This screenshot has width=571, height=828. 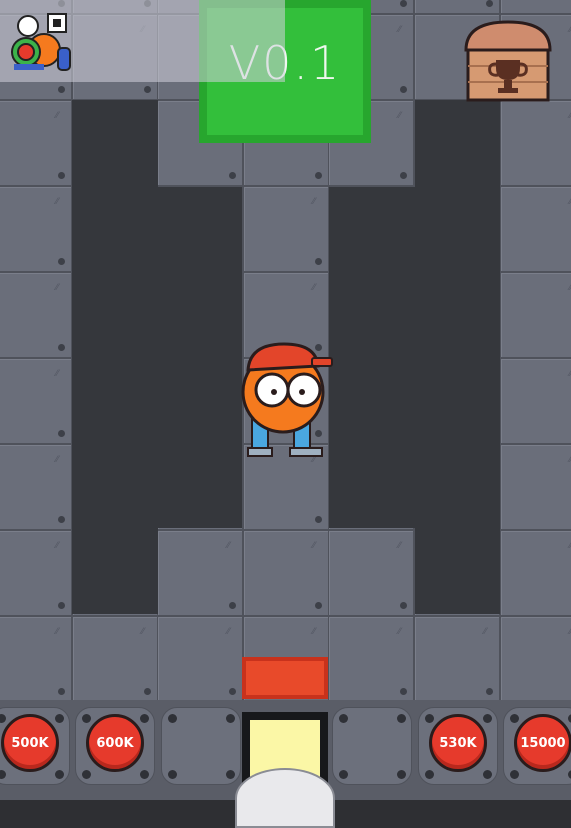 I want to click on trophy-chest-icon, so click(x=508, y=62).